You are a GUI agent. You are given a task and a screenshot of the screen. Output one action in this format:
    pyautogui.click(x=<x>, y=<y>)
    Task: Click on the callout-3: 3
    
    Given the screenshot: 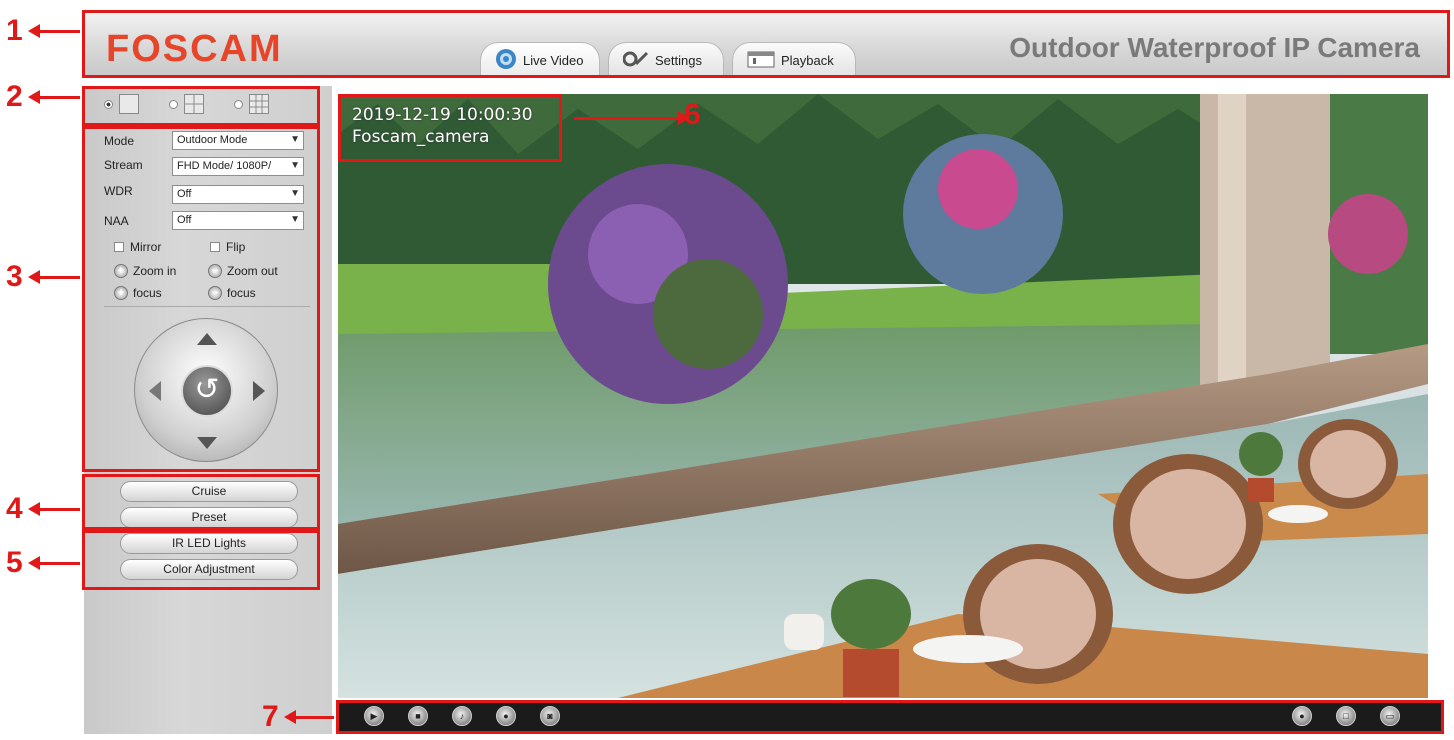 What is the action you would take?
    pyautogui.click(x=14, y=276)
    